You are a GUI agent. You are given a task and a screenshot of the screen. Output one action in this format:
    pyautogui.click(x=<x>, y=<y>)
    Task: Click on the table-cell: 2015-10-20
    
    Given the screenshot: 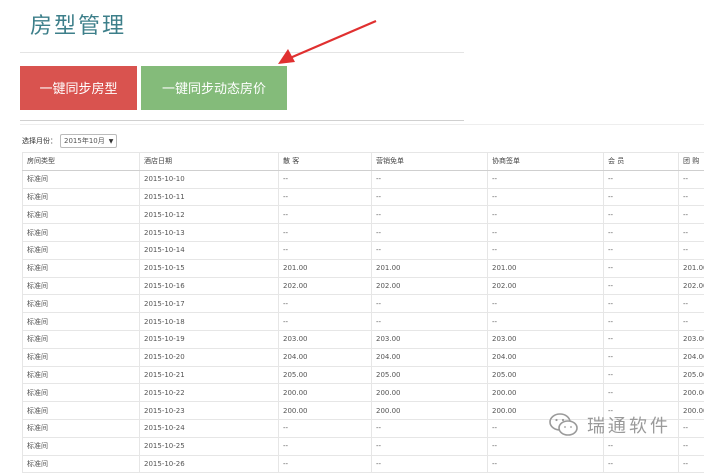 What is the action you would take?
    pyautogui.click(x=209, y=357)
    